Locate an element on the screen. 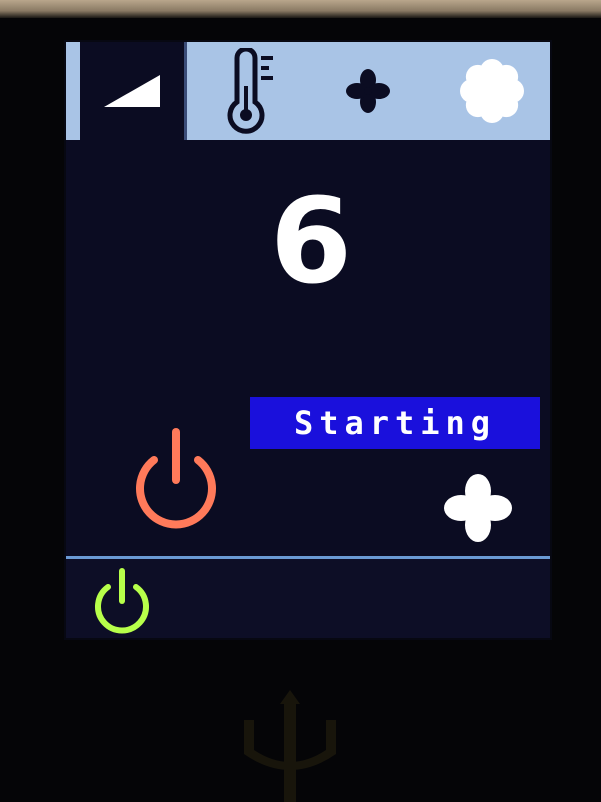  level-ramp-icon is located at coordinates (132, 91).